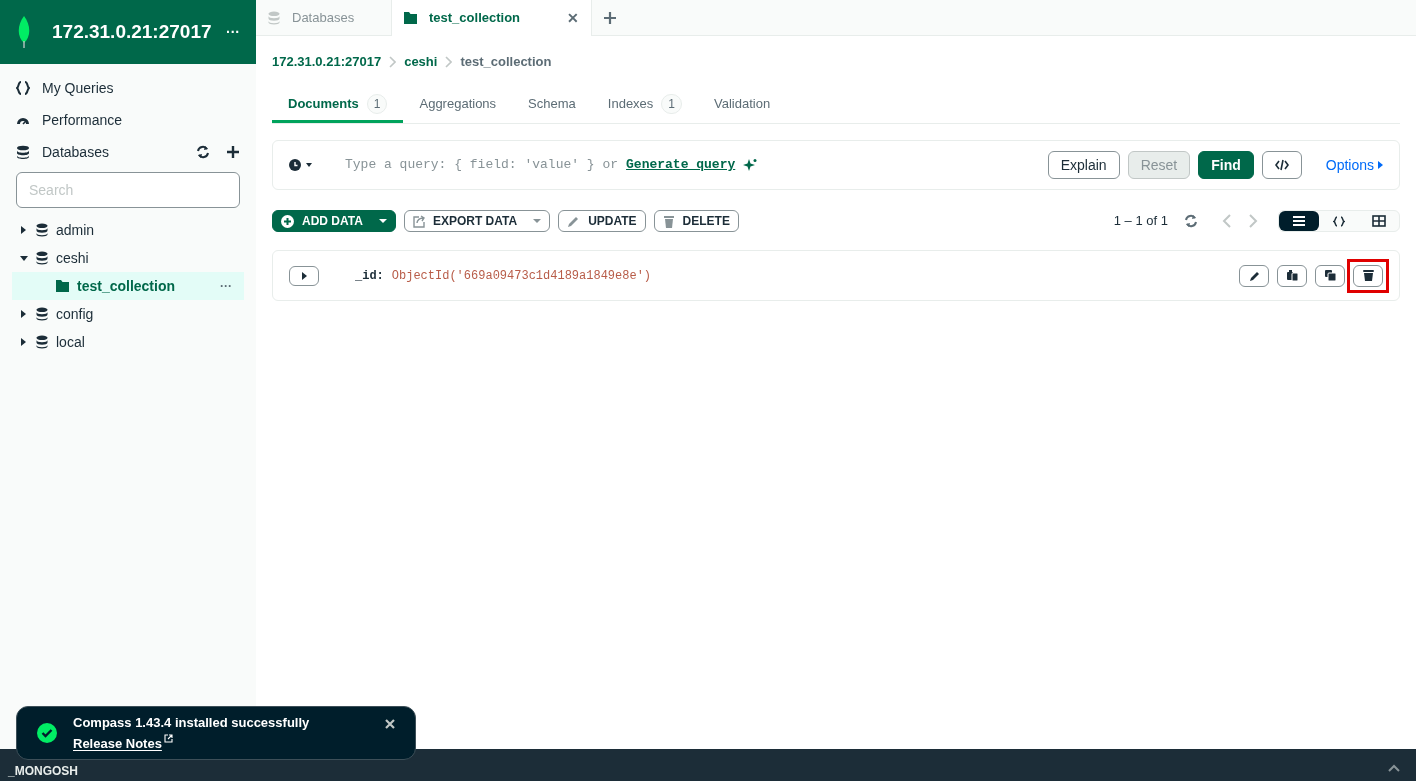  Describe the element at coordinates (696, 221) in the screenshot. I see `action-button: DELETE` at that location.